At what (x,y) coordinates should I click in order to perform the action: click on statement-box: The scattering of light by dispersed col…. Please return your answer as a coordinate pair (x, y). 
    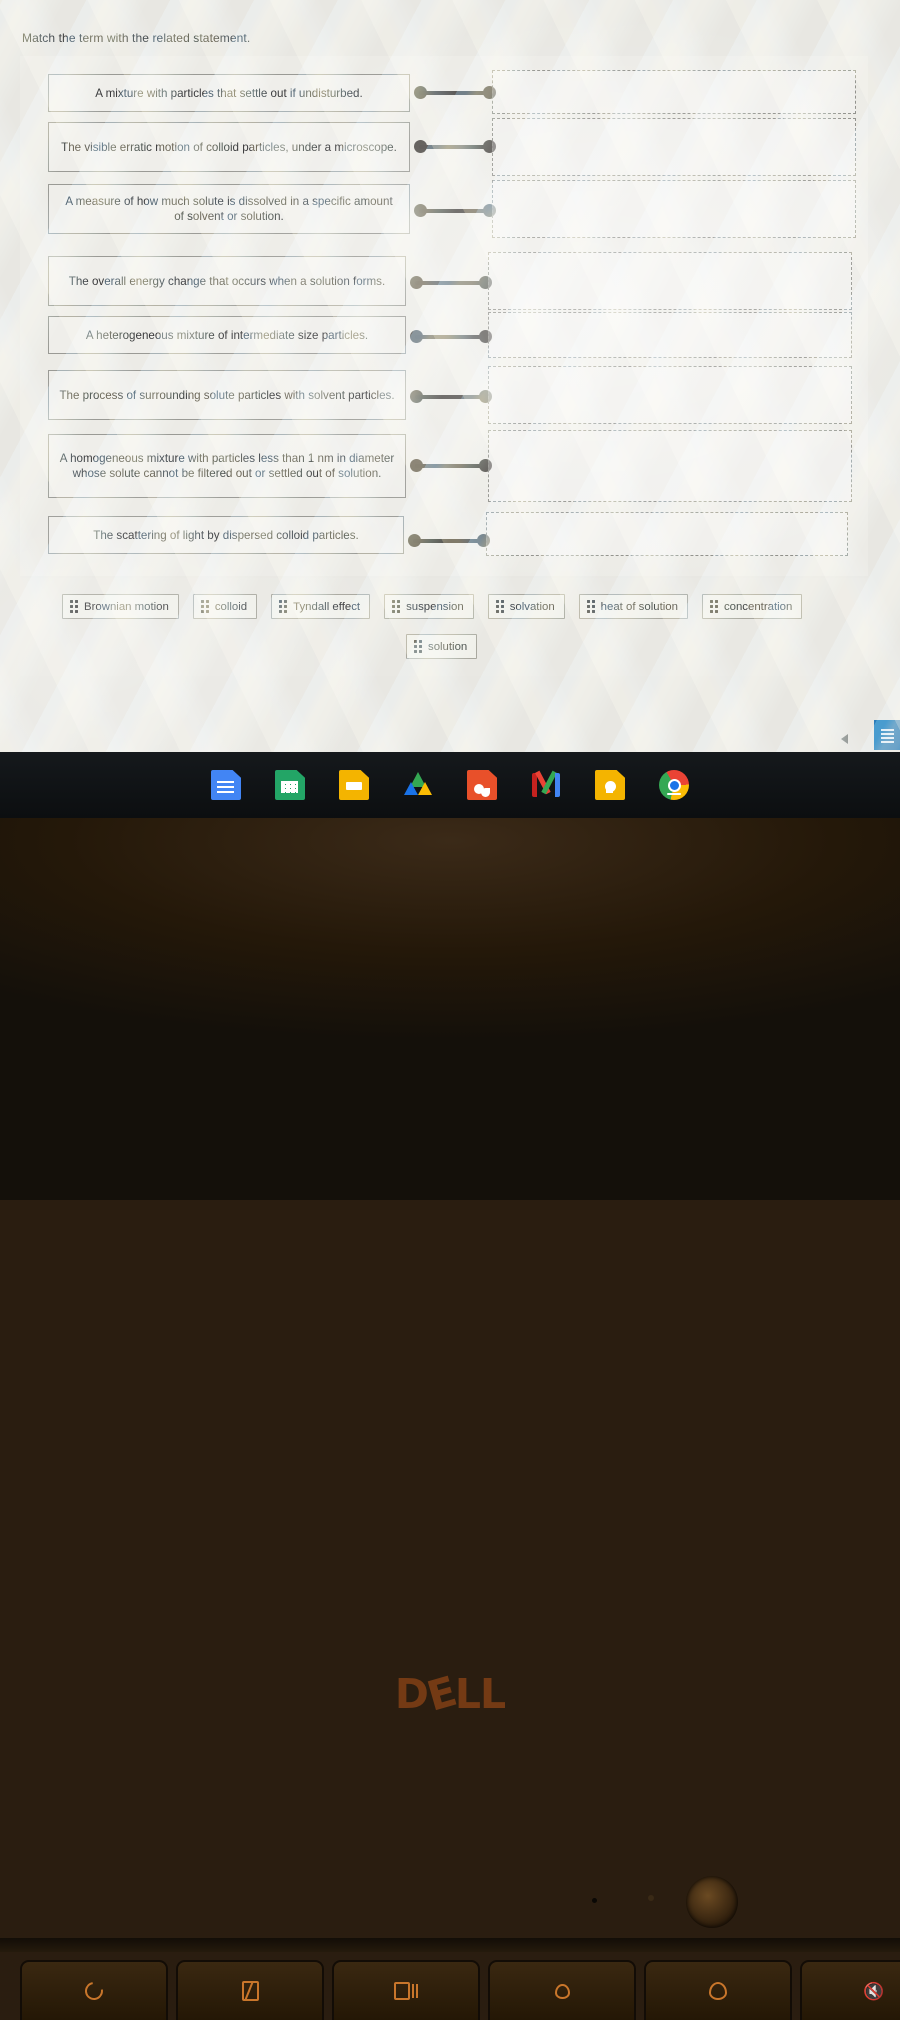
    Looking at the image, I should click on (226, 535).